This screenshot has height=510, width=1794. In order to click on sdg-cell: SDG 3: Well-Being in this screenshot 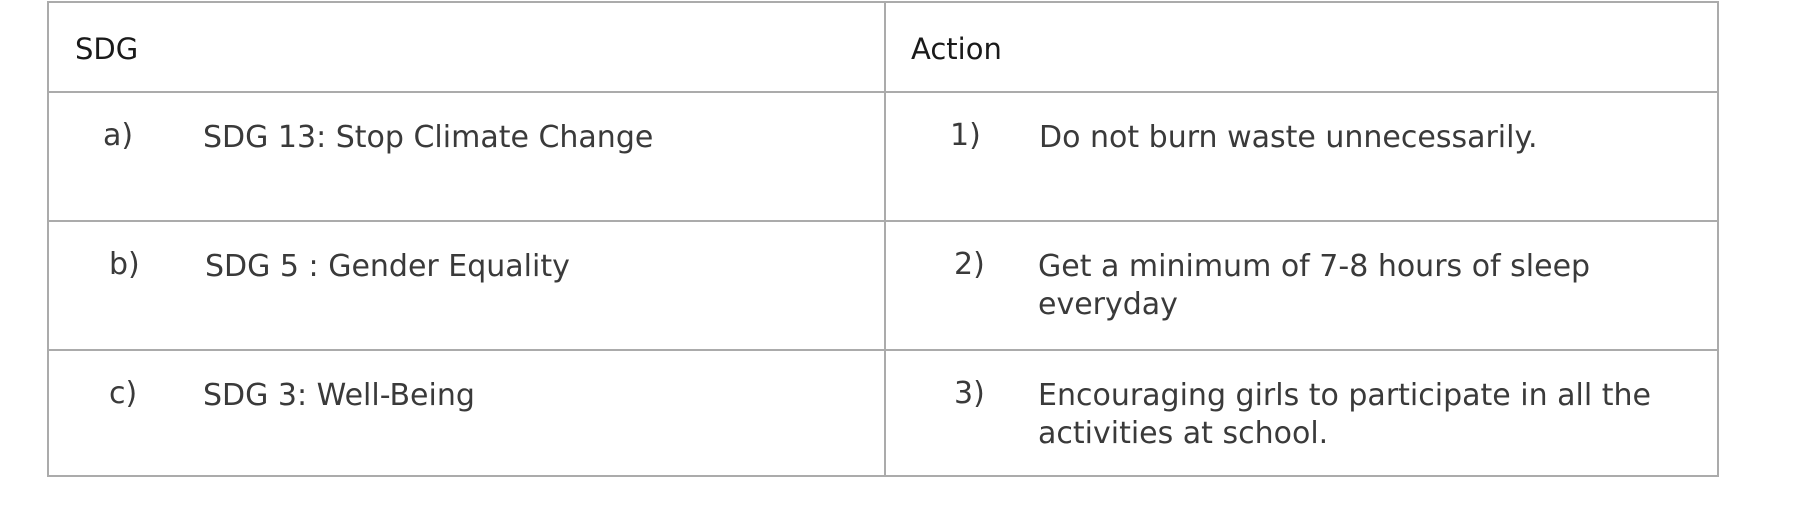, I will do `click(339, 395)`.